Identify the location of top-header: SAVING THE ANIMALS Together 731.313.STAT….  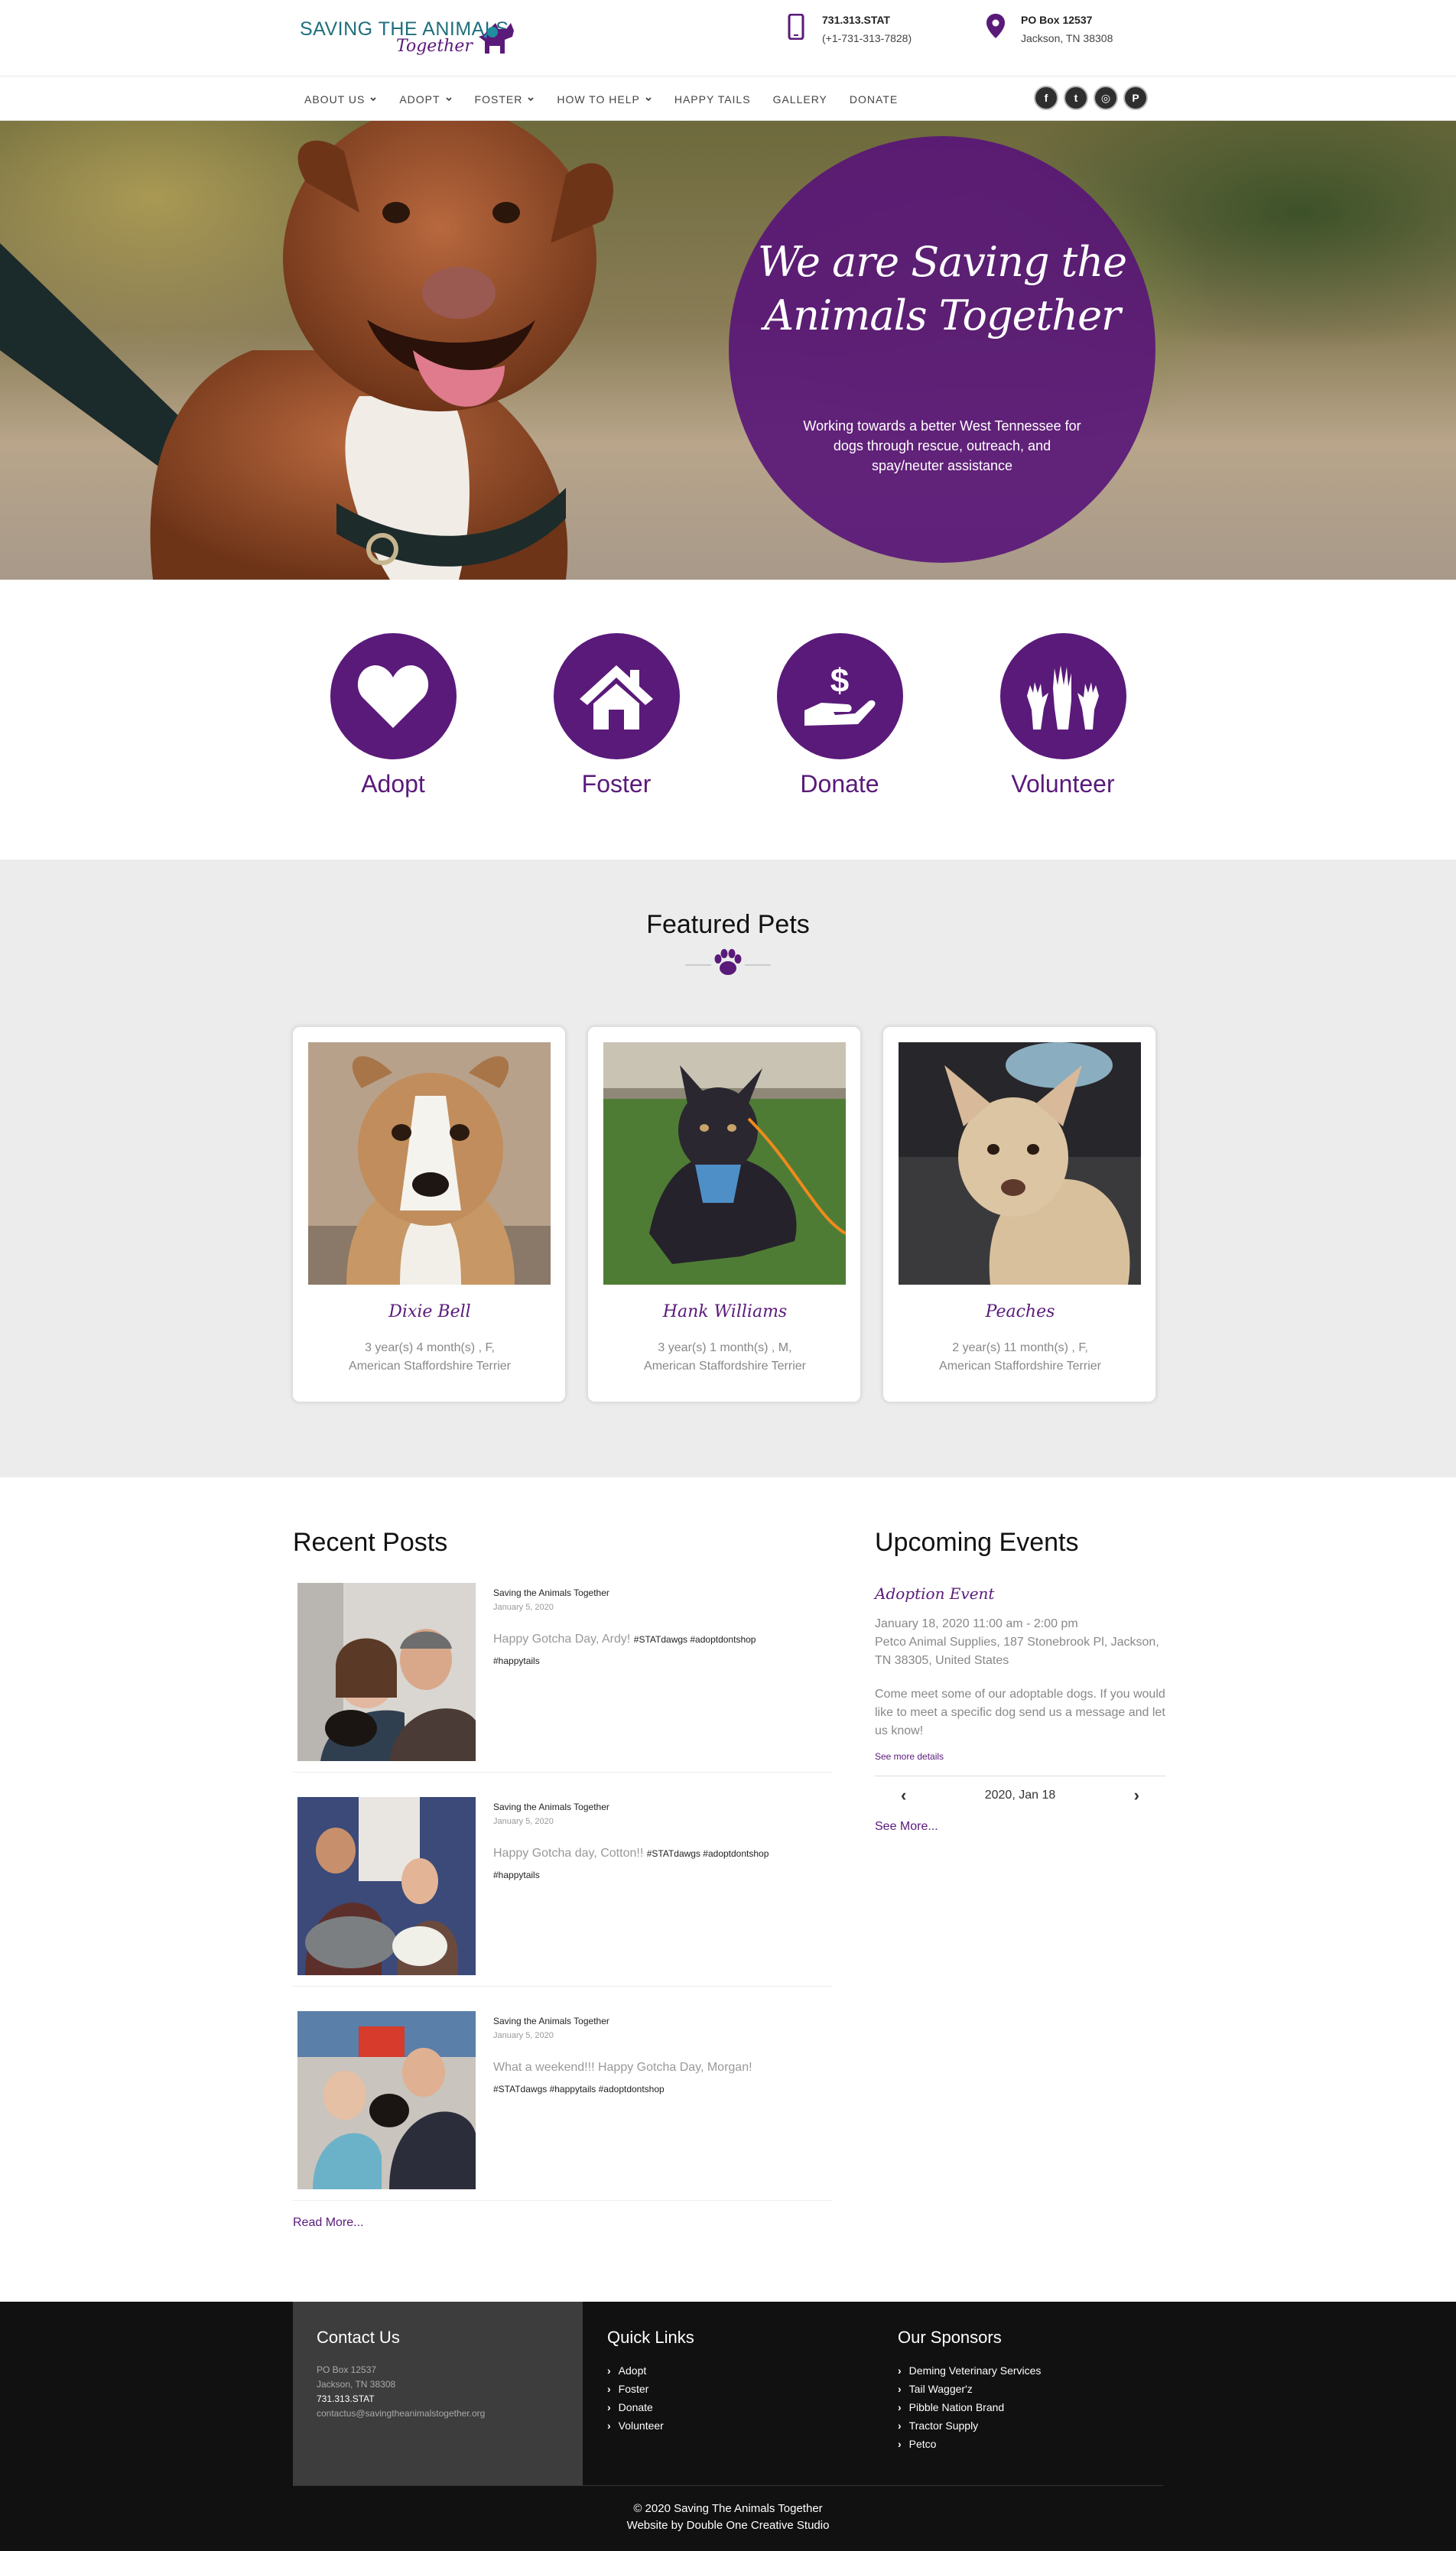
(728, 38).